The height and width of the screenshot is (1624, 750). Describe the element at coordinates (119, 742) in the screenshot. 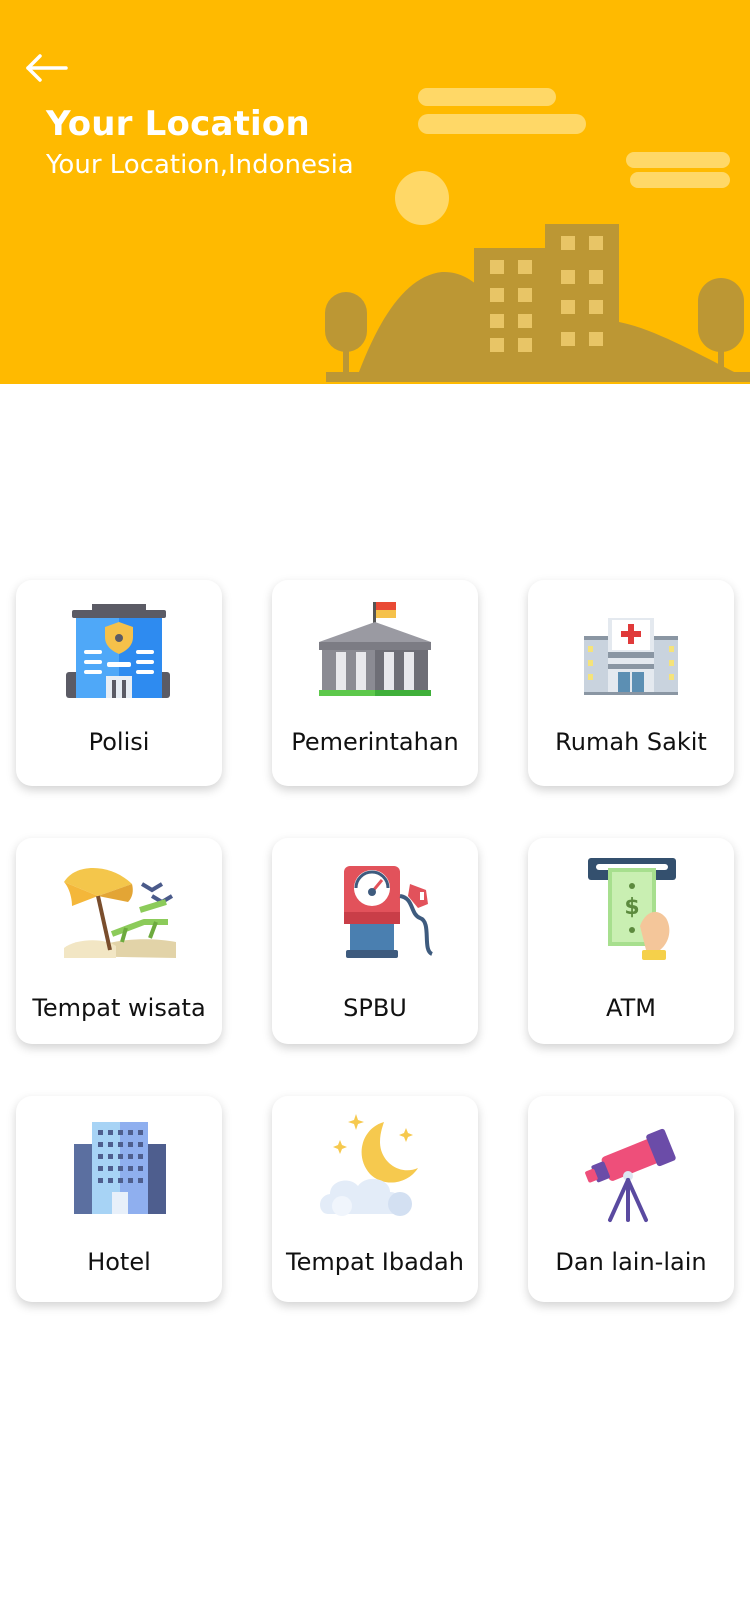

I see `category-label: Polisi` at that location.